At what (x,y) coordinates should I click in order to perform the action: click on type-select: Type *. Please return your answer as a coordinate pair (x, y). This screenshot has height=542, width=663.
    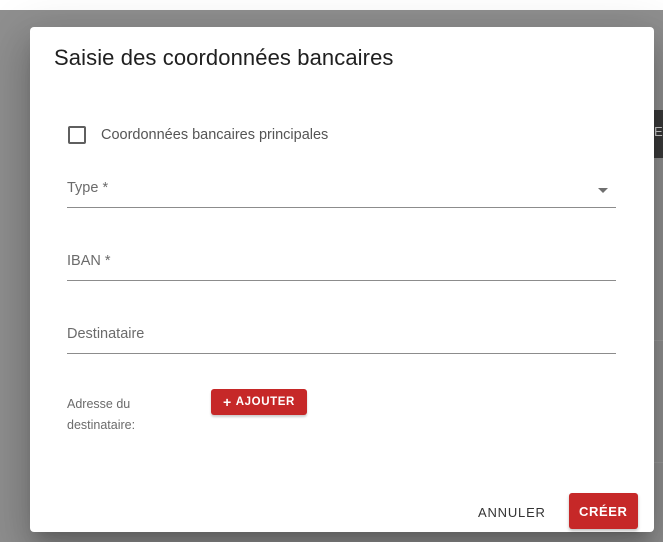
    Looking at the image, I should click on (341, 191).